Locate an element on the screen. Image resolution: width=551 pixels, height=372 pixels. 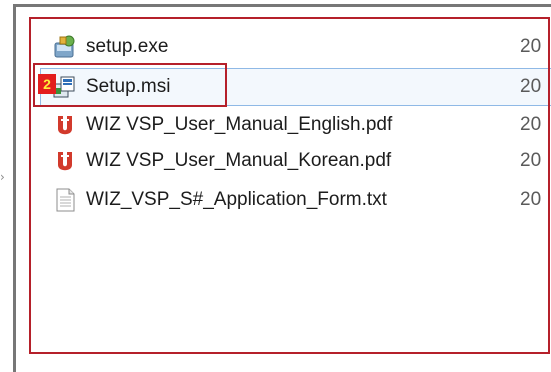
step-highlight-box is located at coordinates (130, 85).